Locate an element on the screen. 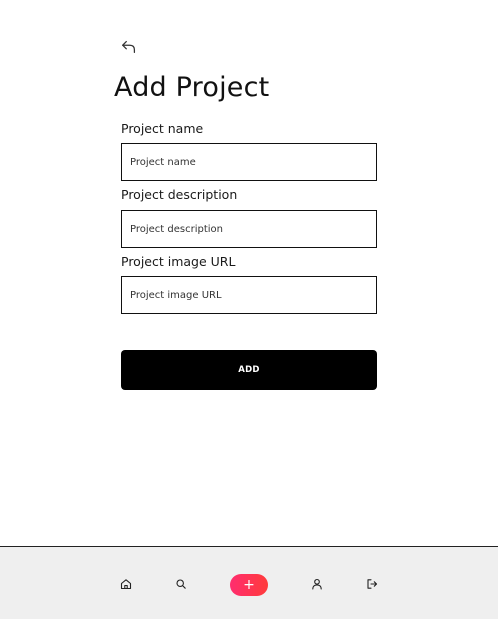 The height and width of the screenshot is (619, 498). home-icon is located at coordinates (126, 584).